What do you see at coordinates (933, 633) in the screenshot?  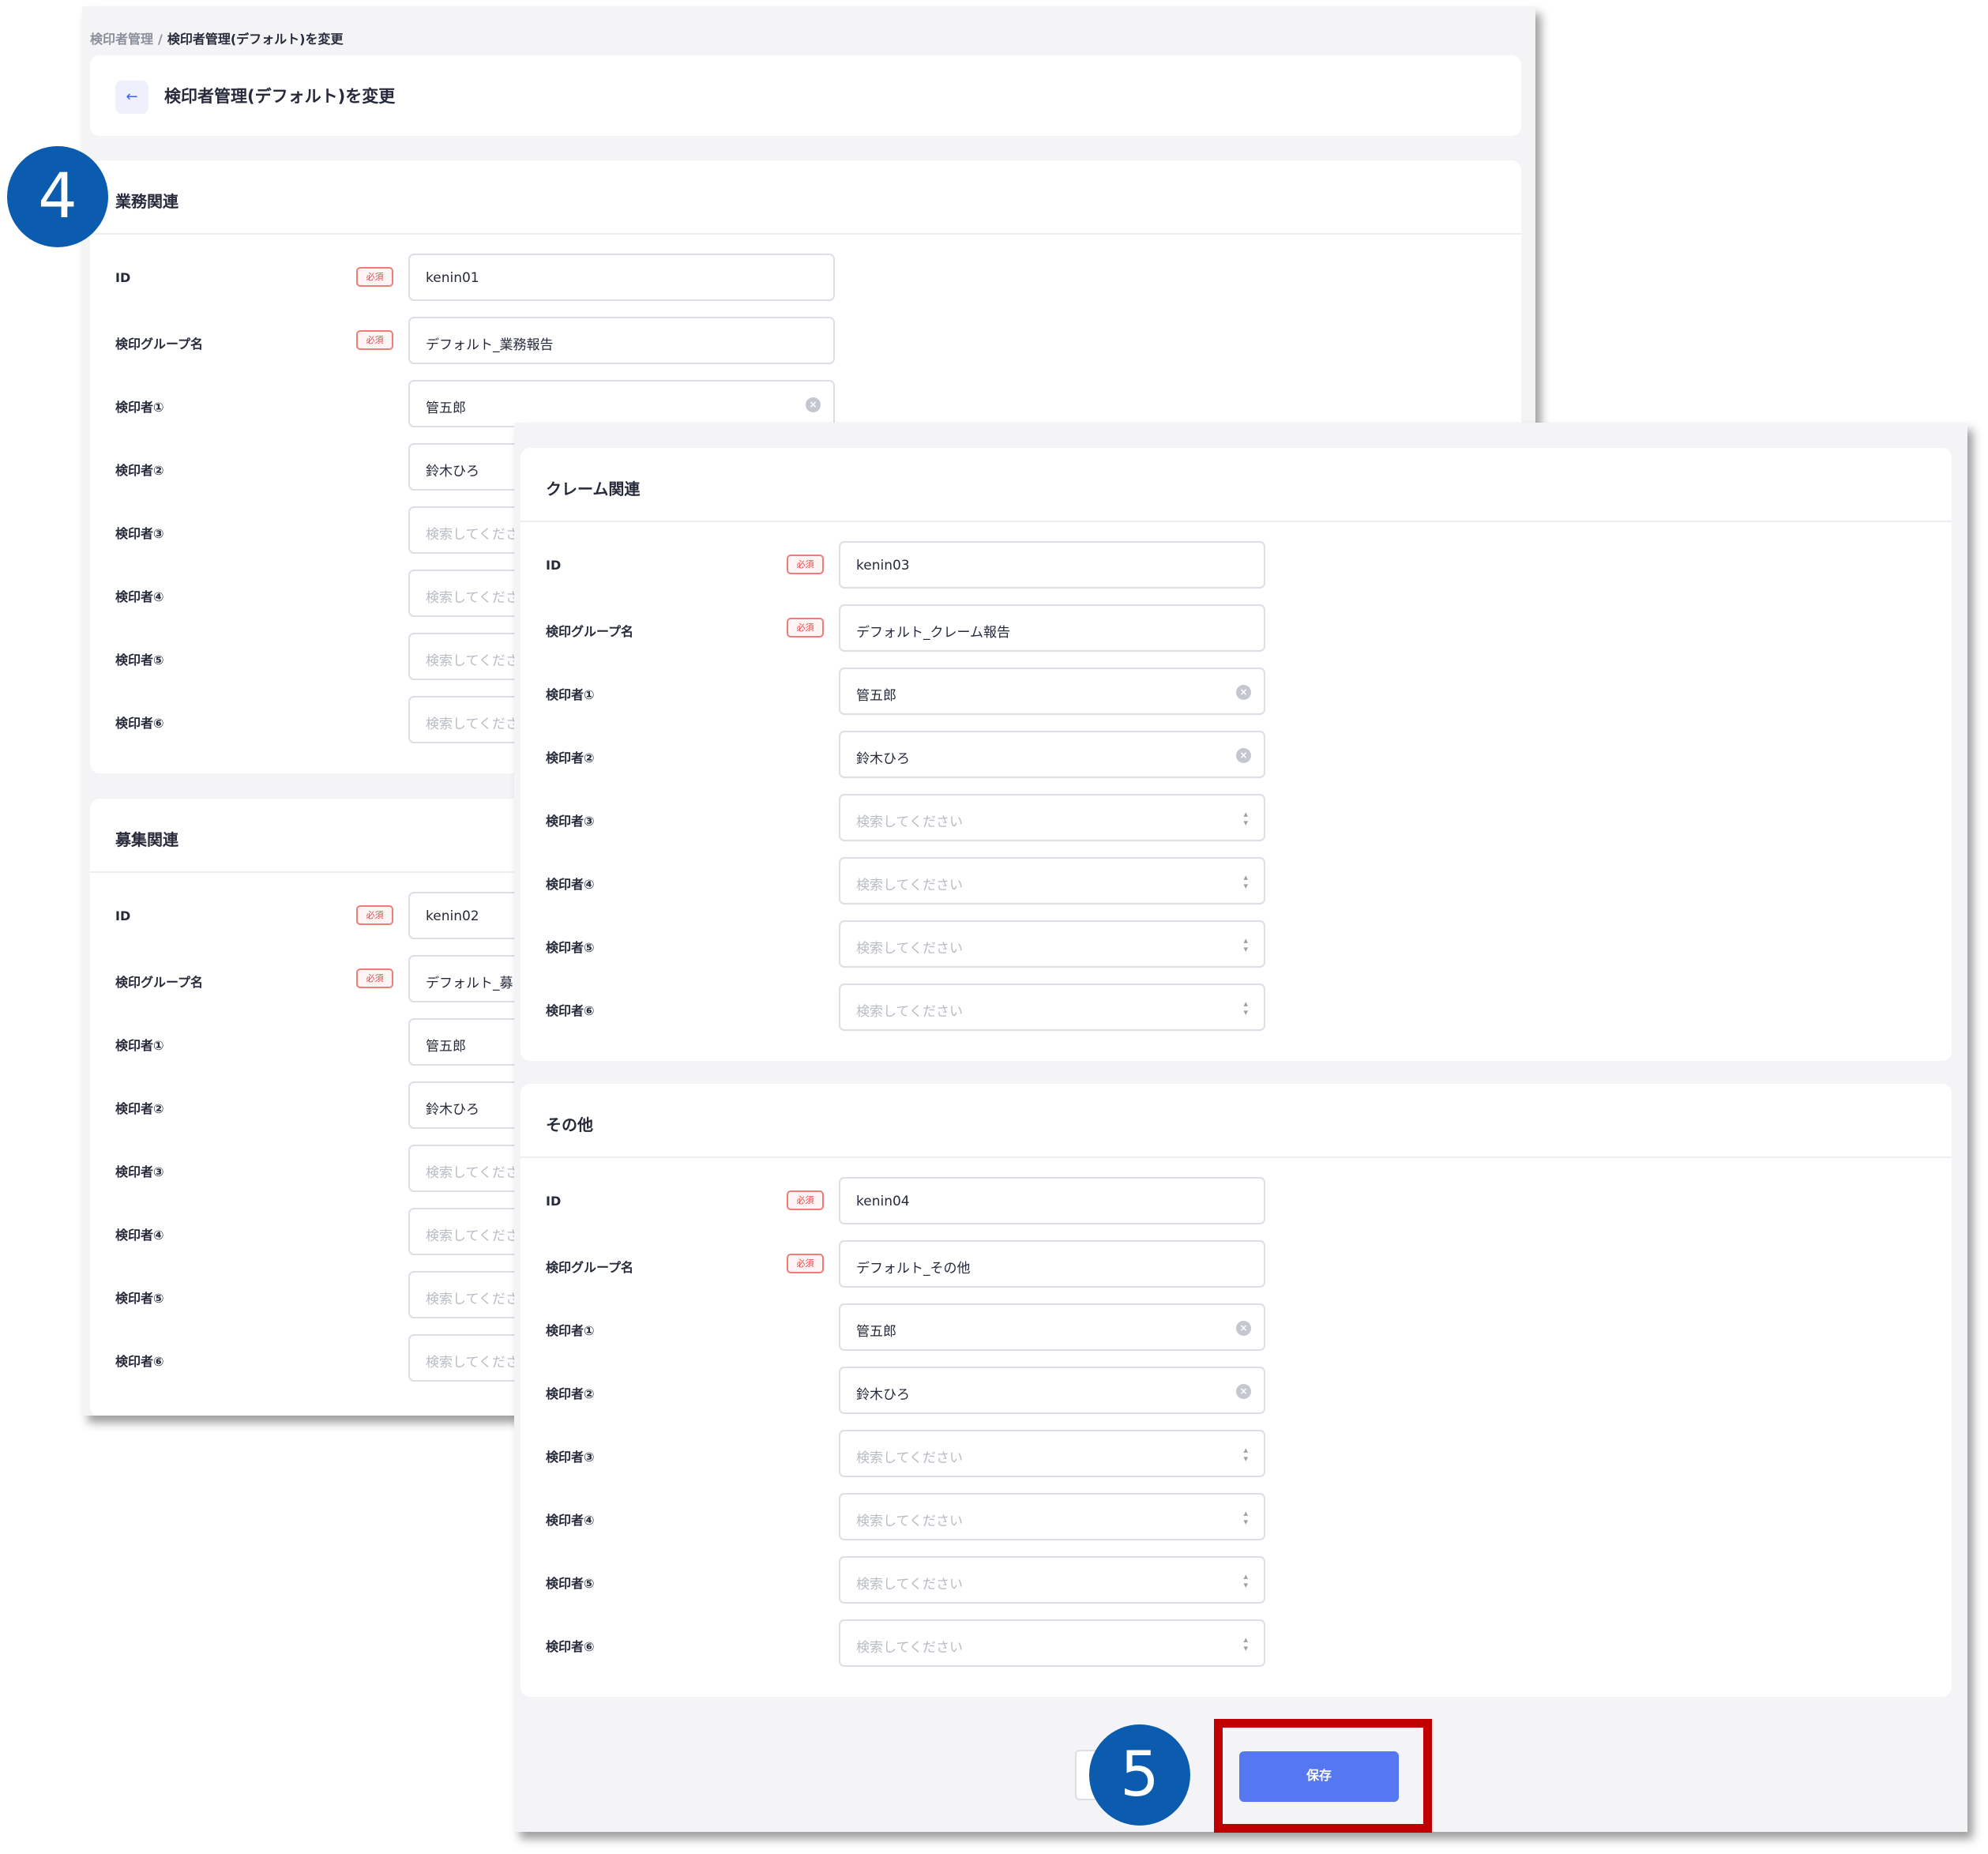 I see `input-value: デフォルト_クレーム報告` at bounding box center [933, 633].